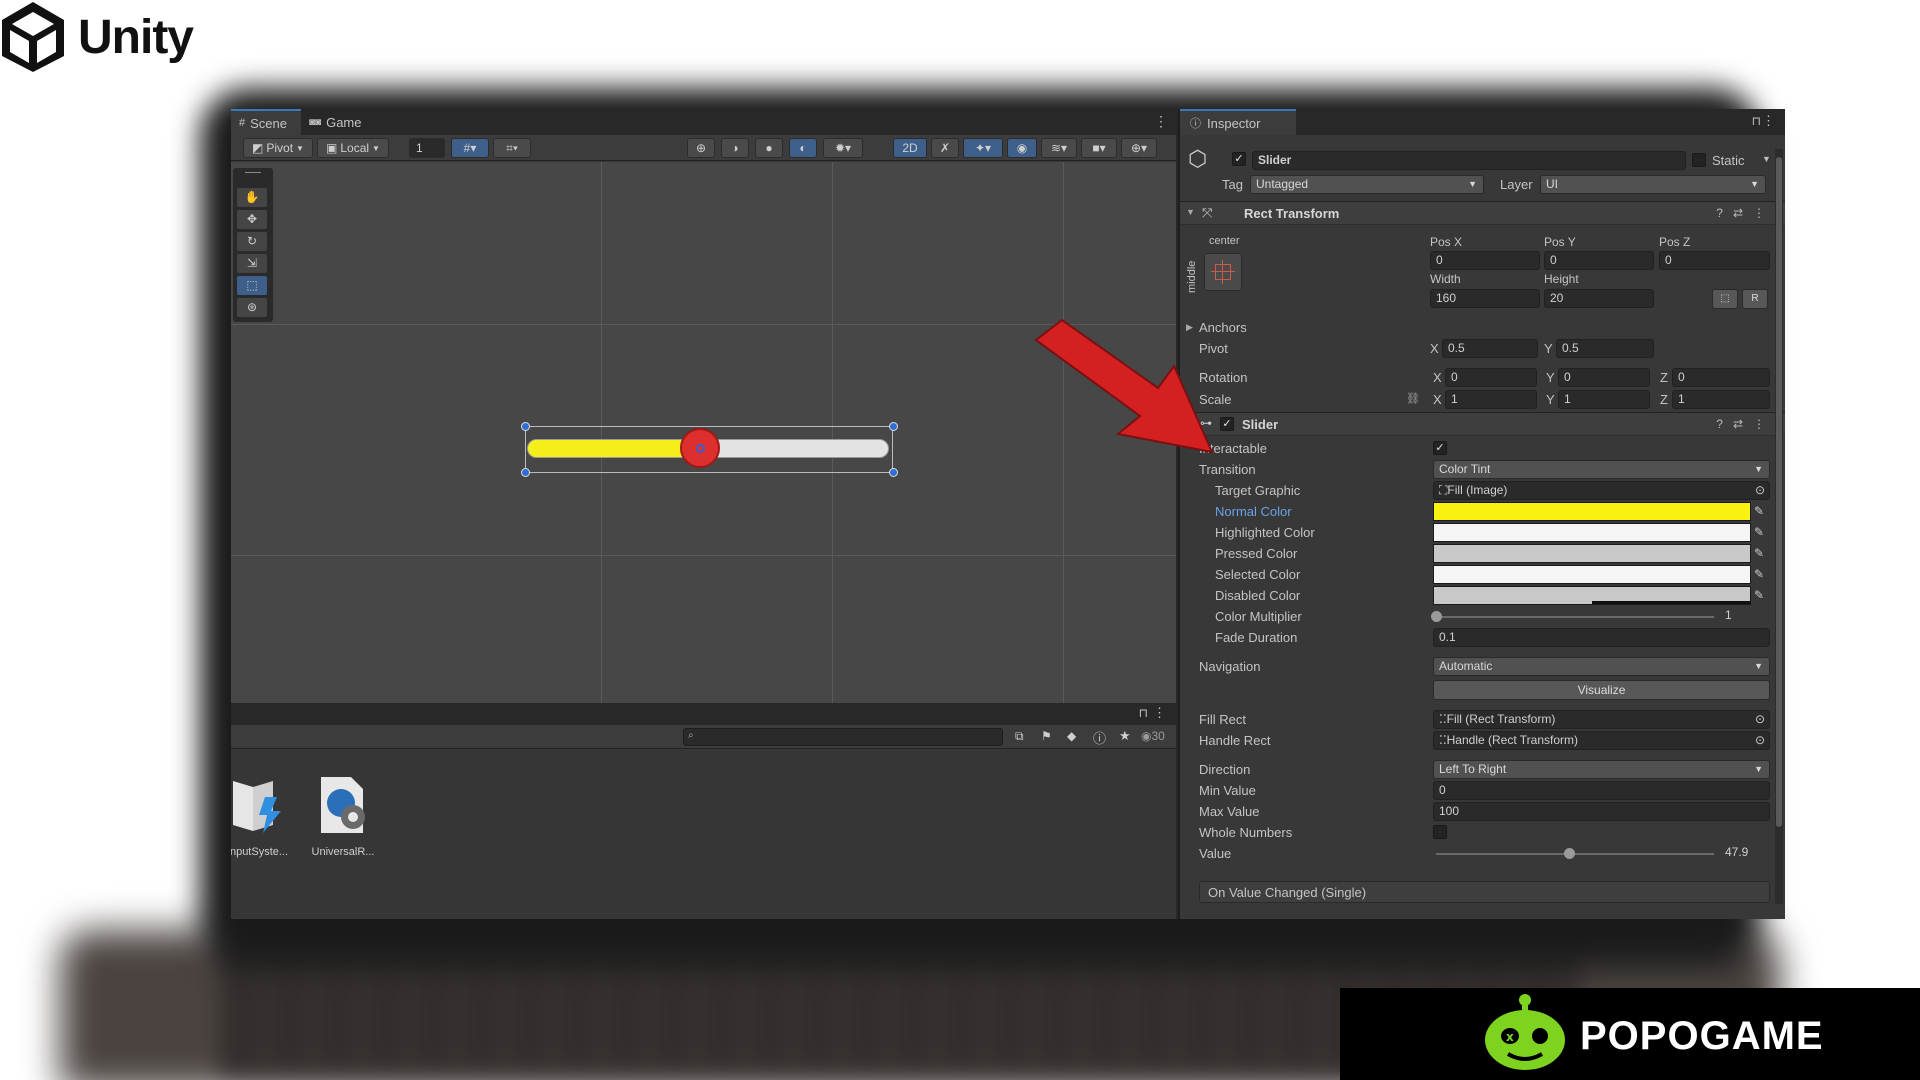 The height and width of the screenshot is (1080, 1920). I want to click on scale-z-field: 1, so click(1721, 399).